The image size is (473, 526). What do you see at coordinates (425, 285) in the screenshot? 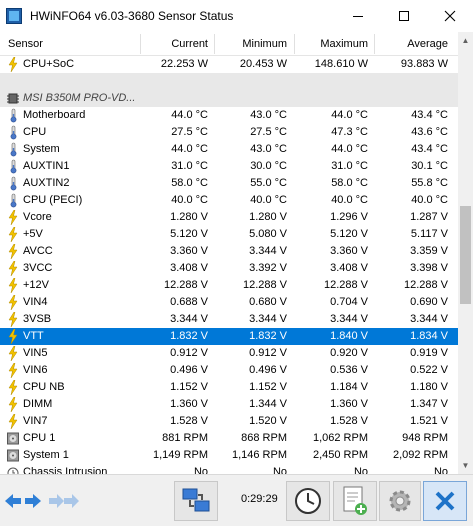
I see `average-value: 12.288 V` at bounding box center [425, 285].